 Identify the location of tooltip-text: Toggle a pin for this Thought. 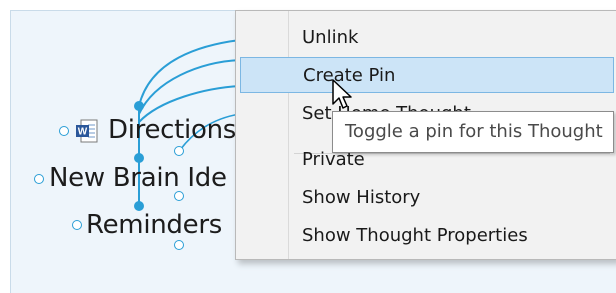
(474, 131).